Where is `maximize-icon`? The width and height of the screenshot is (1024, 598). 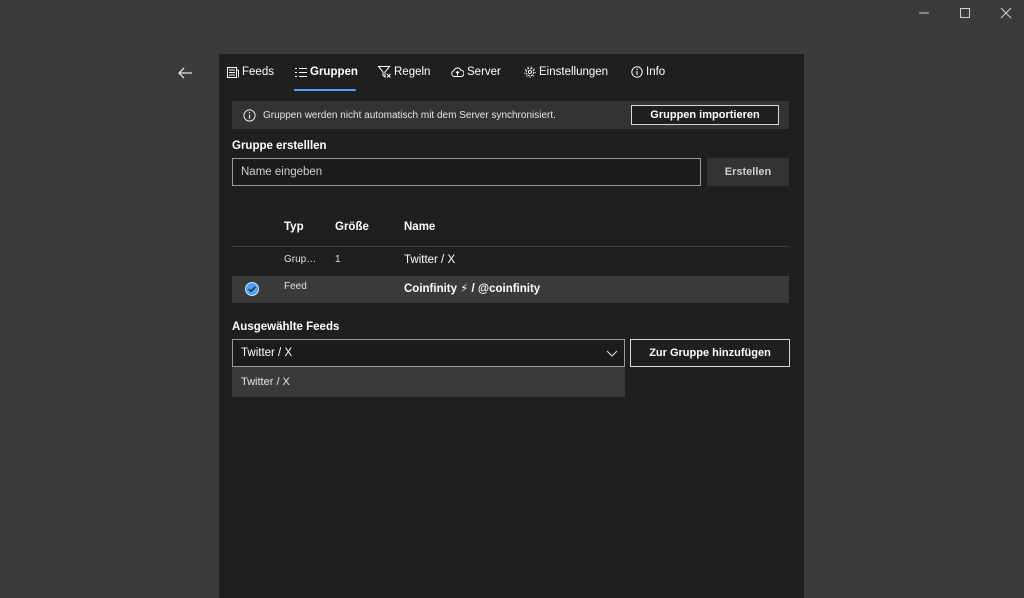
maximize-icon is located at coordinates (965, 13).